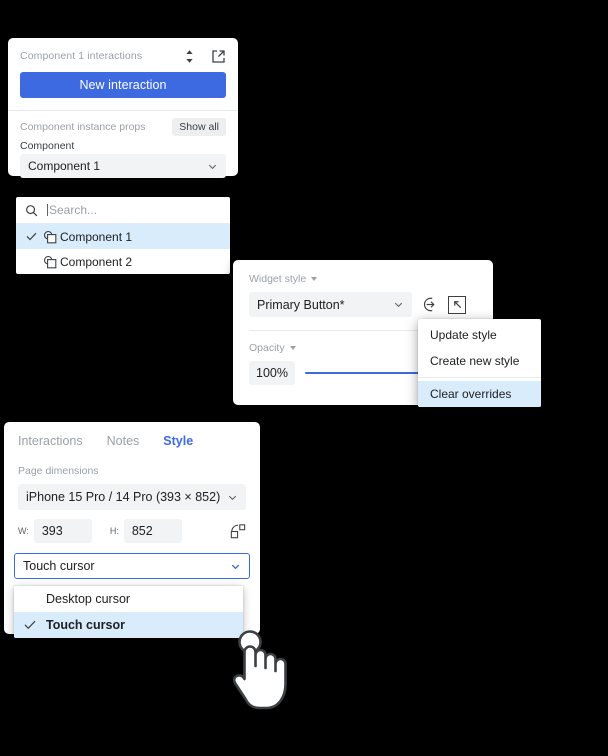  Describe the element at coordinates (123, 166) in the screenshot. I see `component-select: Component 1` at that location.